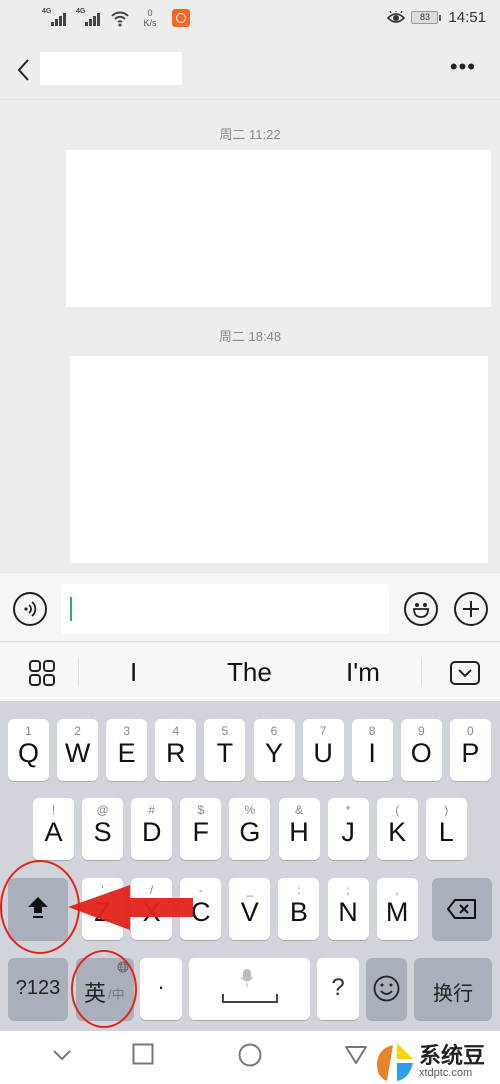 The width and height of the screenshot is (500, 1084). Describe the element at coordinates (250, 810) in the screenshot. I see `key-hint: %` at that location.